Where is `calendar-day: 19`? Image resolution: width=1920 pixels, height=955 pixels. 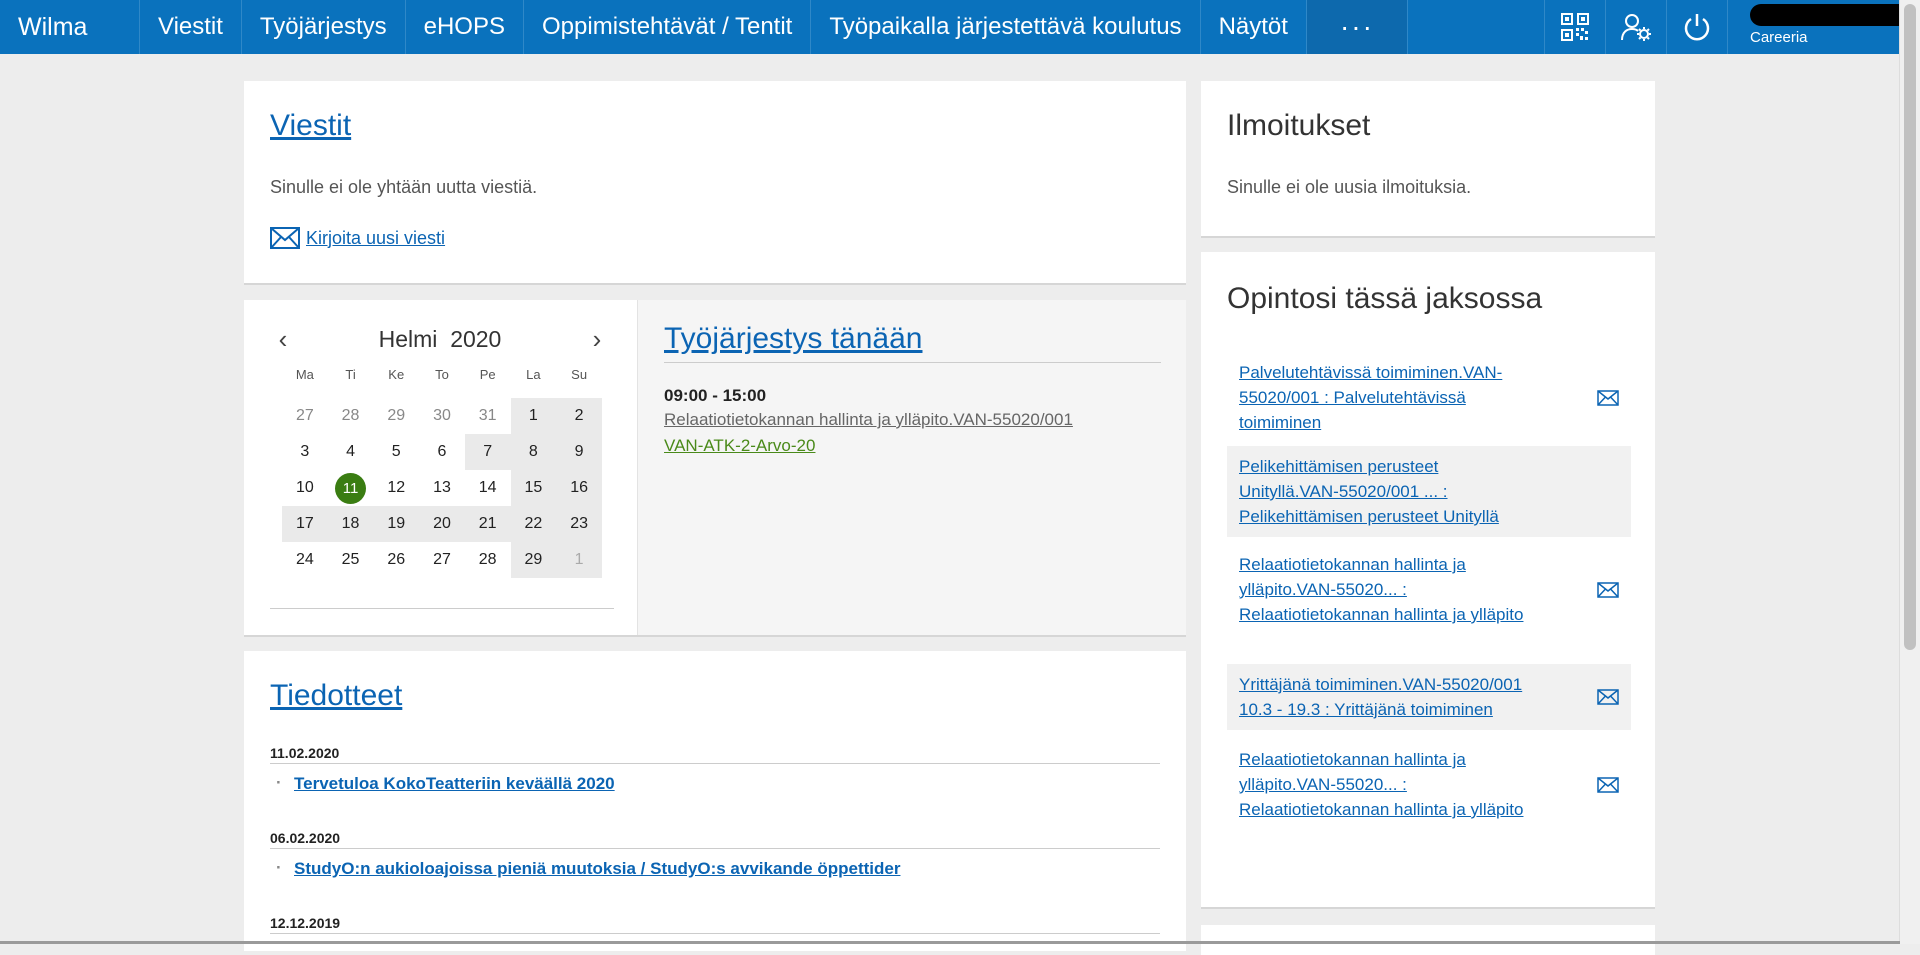 calendar-day: 19 is located at coordinates (396, 524).